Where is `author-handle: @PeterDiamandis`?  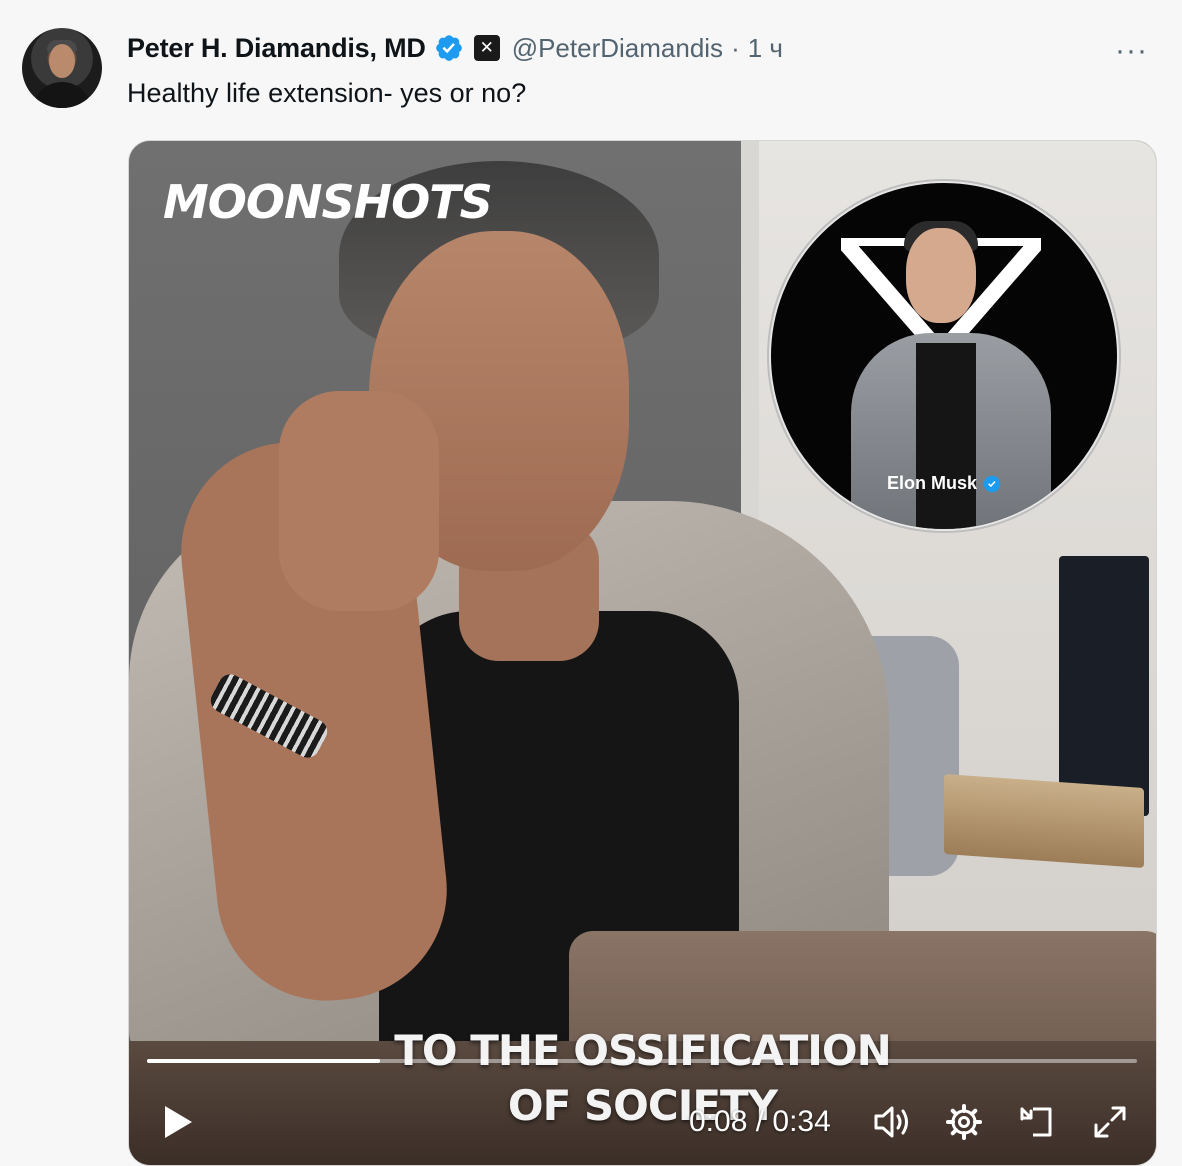 author-handle: @PeterDiamandis is located at coordinates (617, 48).